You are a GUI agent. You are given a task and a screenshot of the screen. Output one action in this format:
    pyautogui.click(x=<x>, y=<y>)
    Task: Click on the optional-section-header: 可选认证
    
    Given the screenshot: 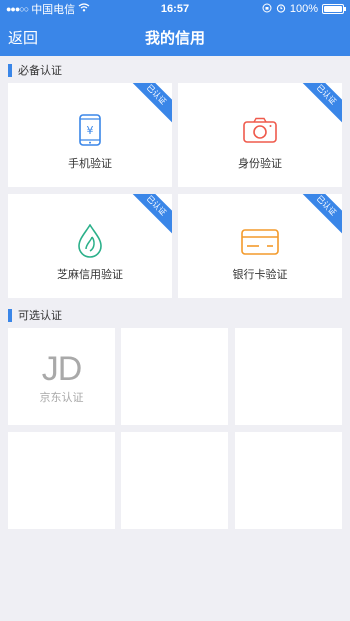 What is the action you would take?
    pyautogui.click(x=175, y=315)
    